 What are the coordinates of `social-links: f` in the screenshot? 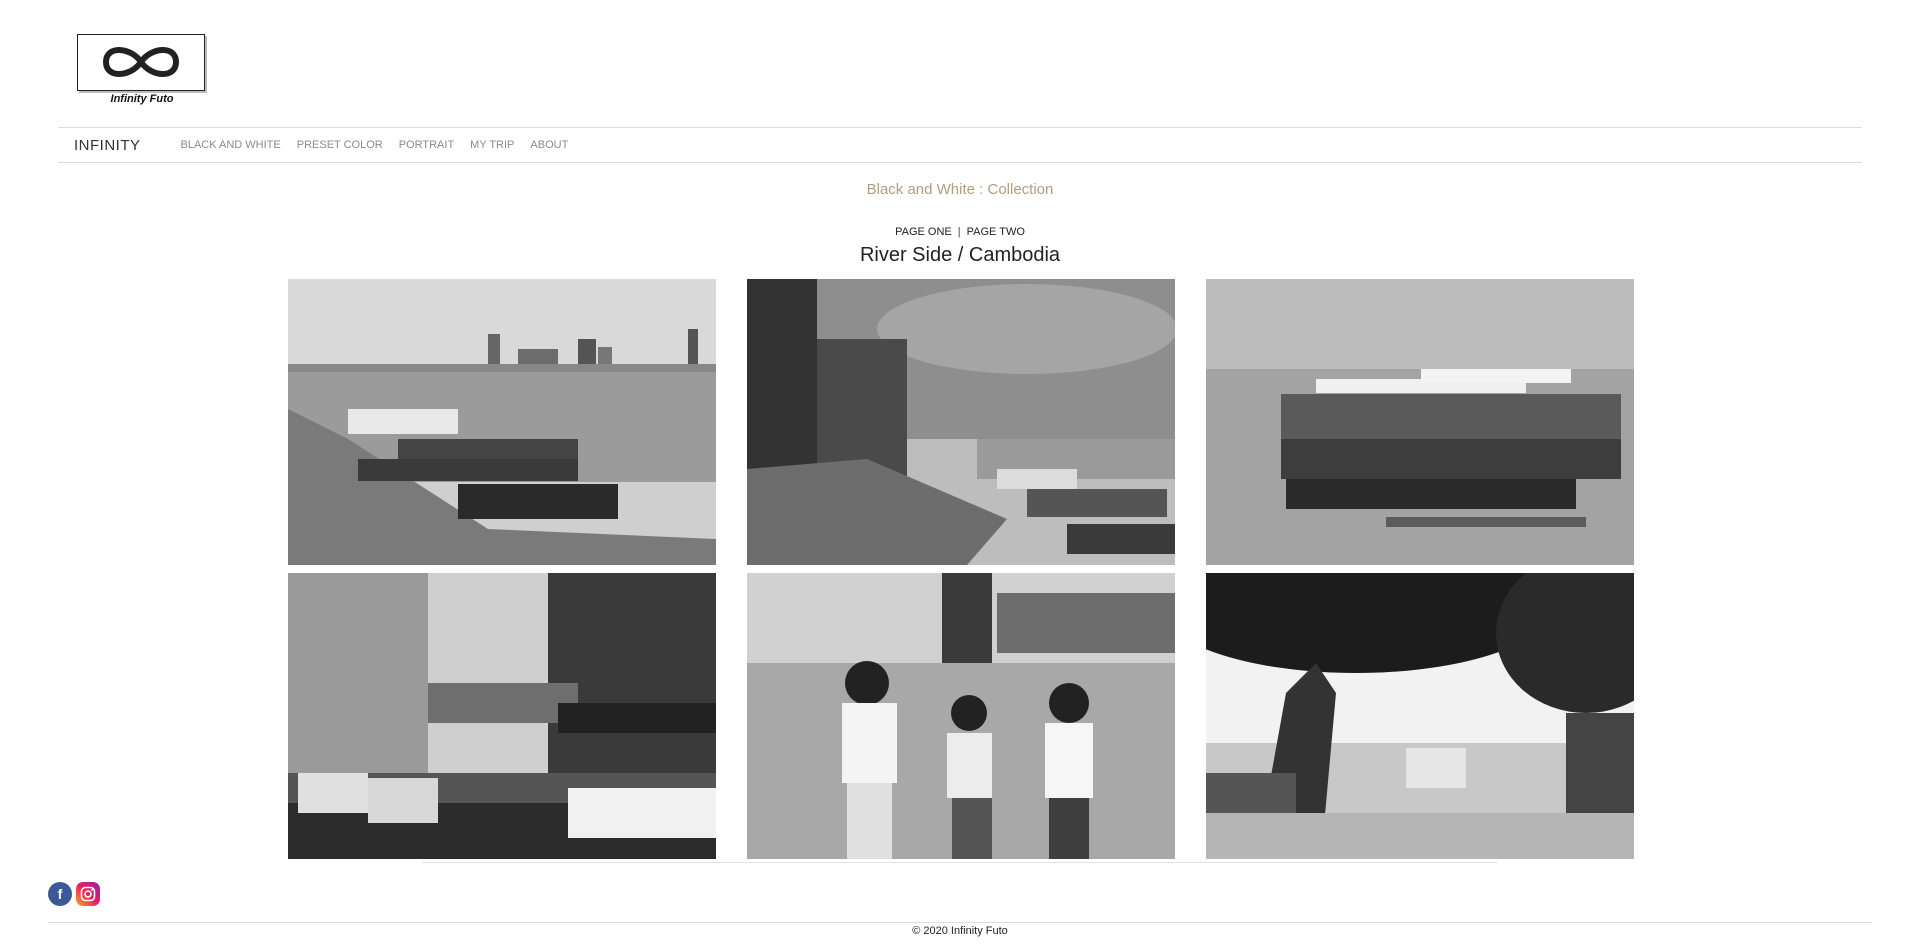 It's located at (74, 894).